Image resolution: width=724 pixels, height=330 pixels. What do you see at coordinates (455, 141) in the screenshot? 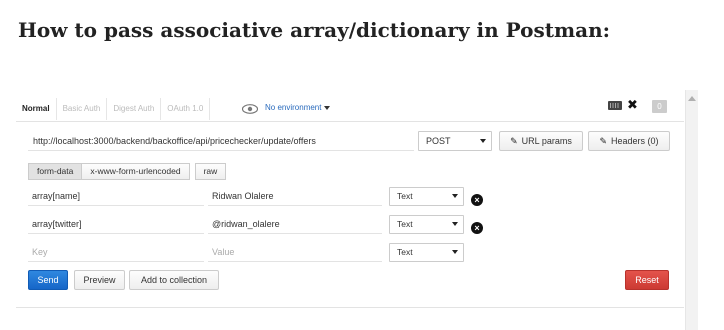
I see `method-select: POST` at bounding box center [455, 141].